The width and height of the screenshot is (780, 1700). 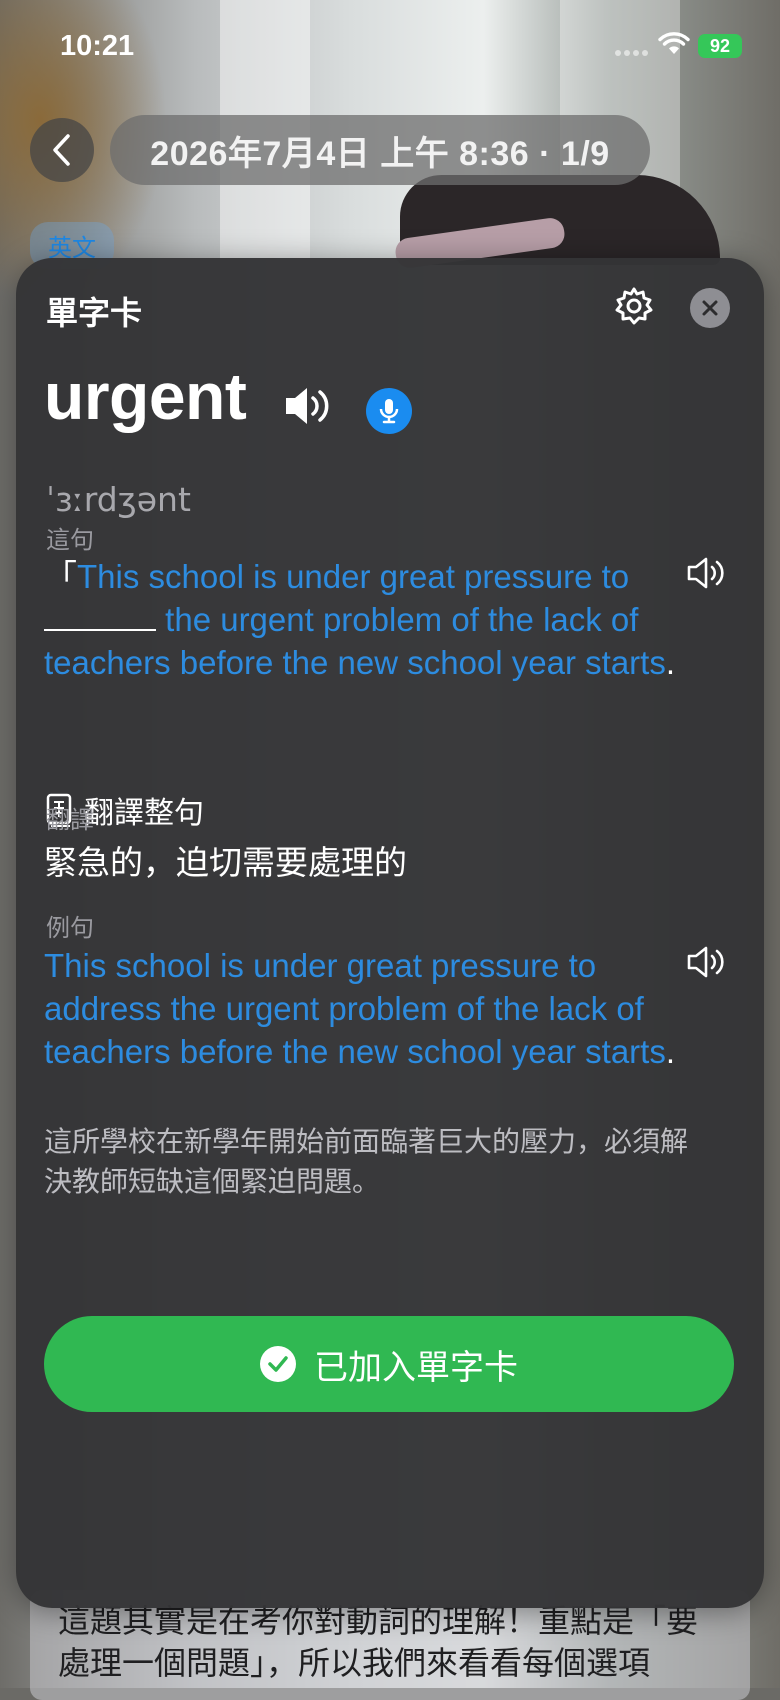 What do you see at coordinates (634, 306) in the screenshot?
I see `gear-icon` at bounding box center [634, 306].